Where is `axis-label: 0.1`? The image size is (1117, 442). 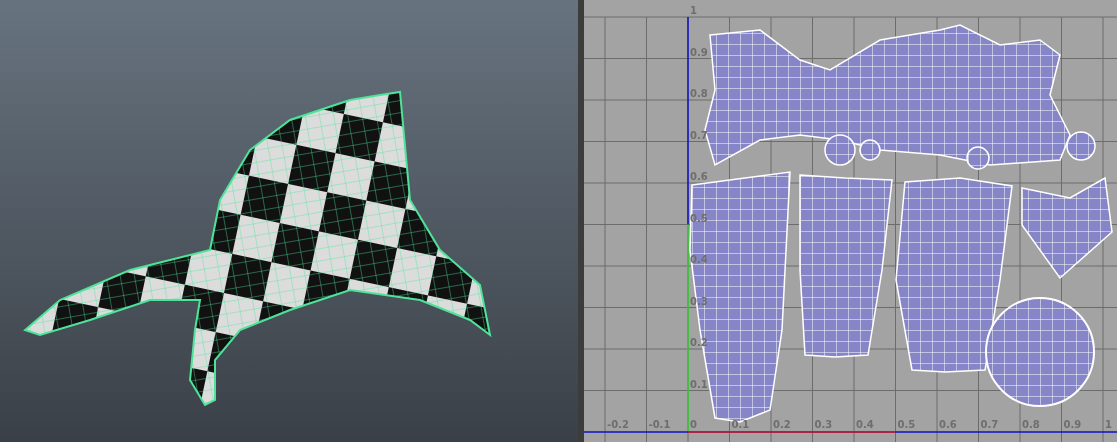 axis-label: 0.1 is located at coordinates (740, 424).